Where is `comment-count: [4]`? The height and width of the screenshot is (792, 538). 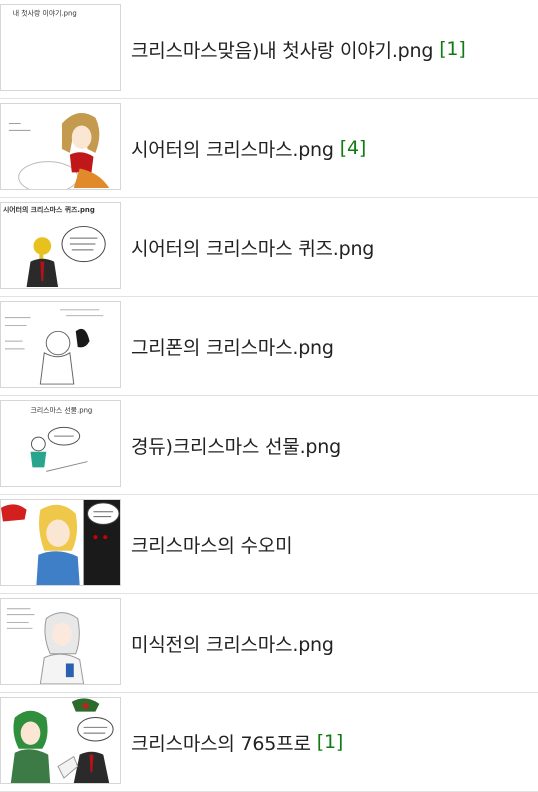 comment-count: [4] is located at coordinates (353, 148).